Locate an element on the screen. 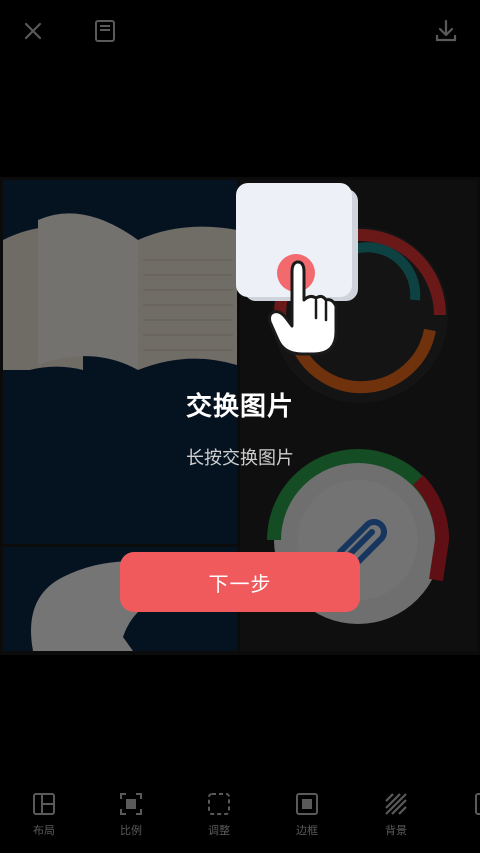 The height and width of the screenshot is (853, 480). close-icon is located at coordinates (33, 31).